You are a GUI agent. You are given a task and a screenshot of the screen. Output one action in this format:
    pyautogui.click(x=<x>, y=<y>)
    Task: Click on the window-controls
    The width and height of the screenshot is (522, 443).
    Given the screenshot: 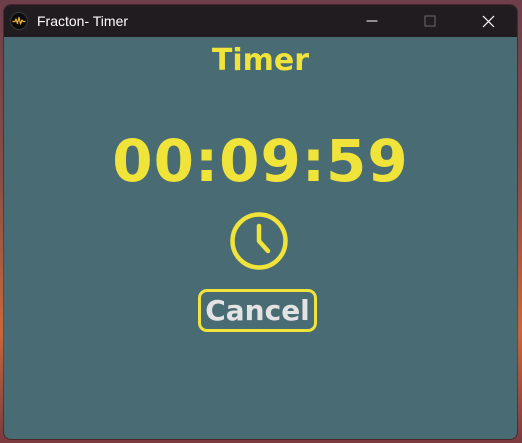 What is the action you would take?
    pyautogui.click(x=430, y=21)
    